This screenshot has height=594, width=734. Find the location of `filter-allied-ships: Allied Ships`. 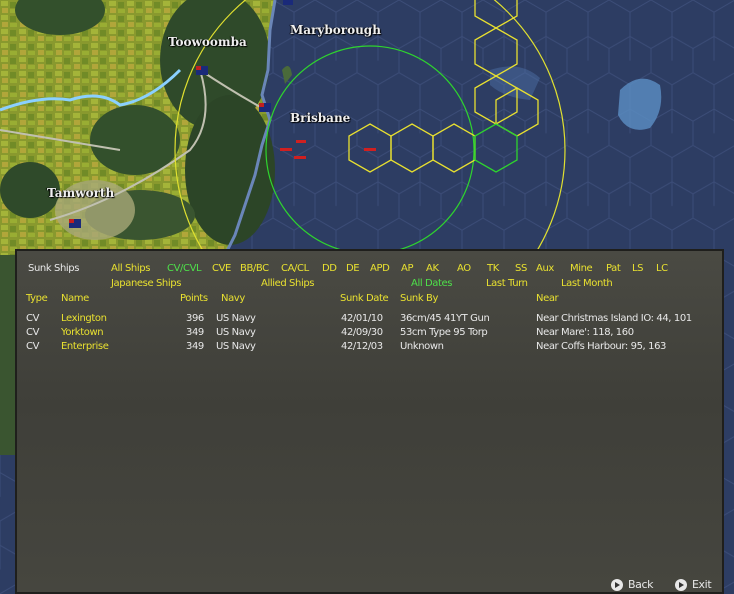

filter-allied-ships: Allied Ships is located at coordinates (287, 284).